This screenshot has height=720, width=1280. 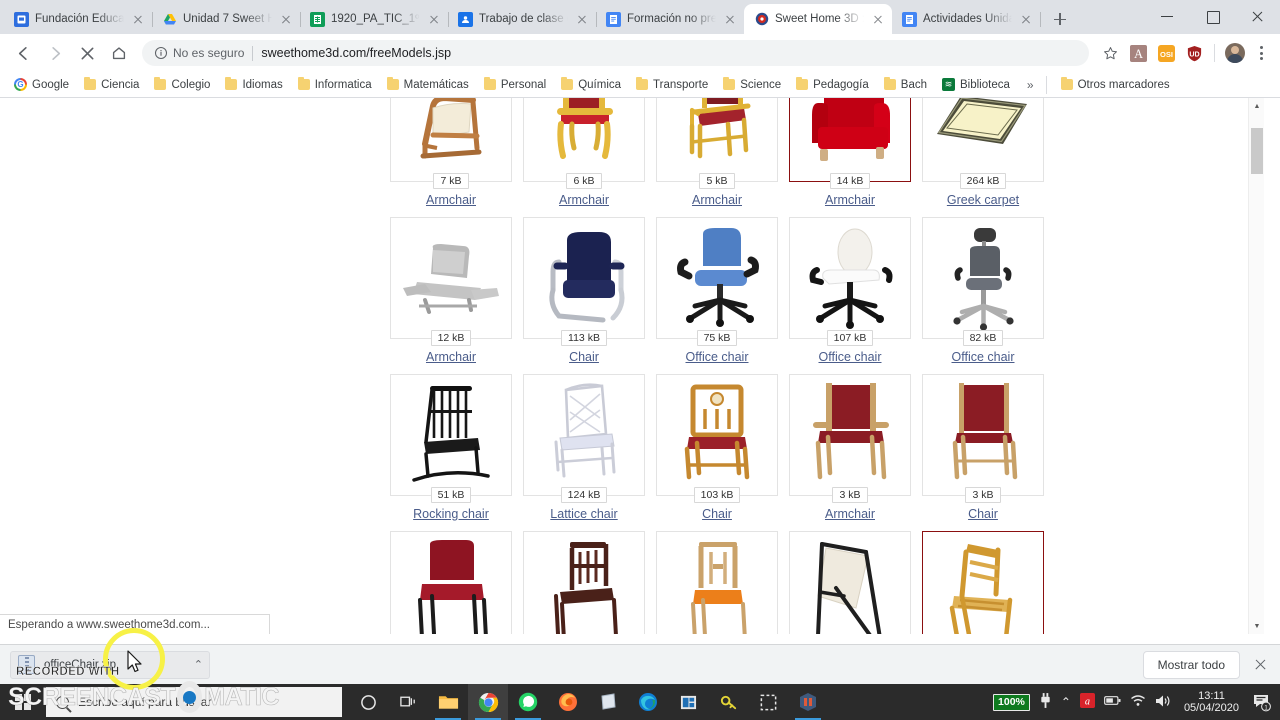 What do you see at coordinates (768, 702) in the screenshot?
I see `snip-tool-icon` at bounding box center [768, 702].